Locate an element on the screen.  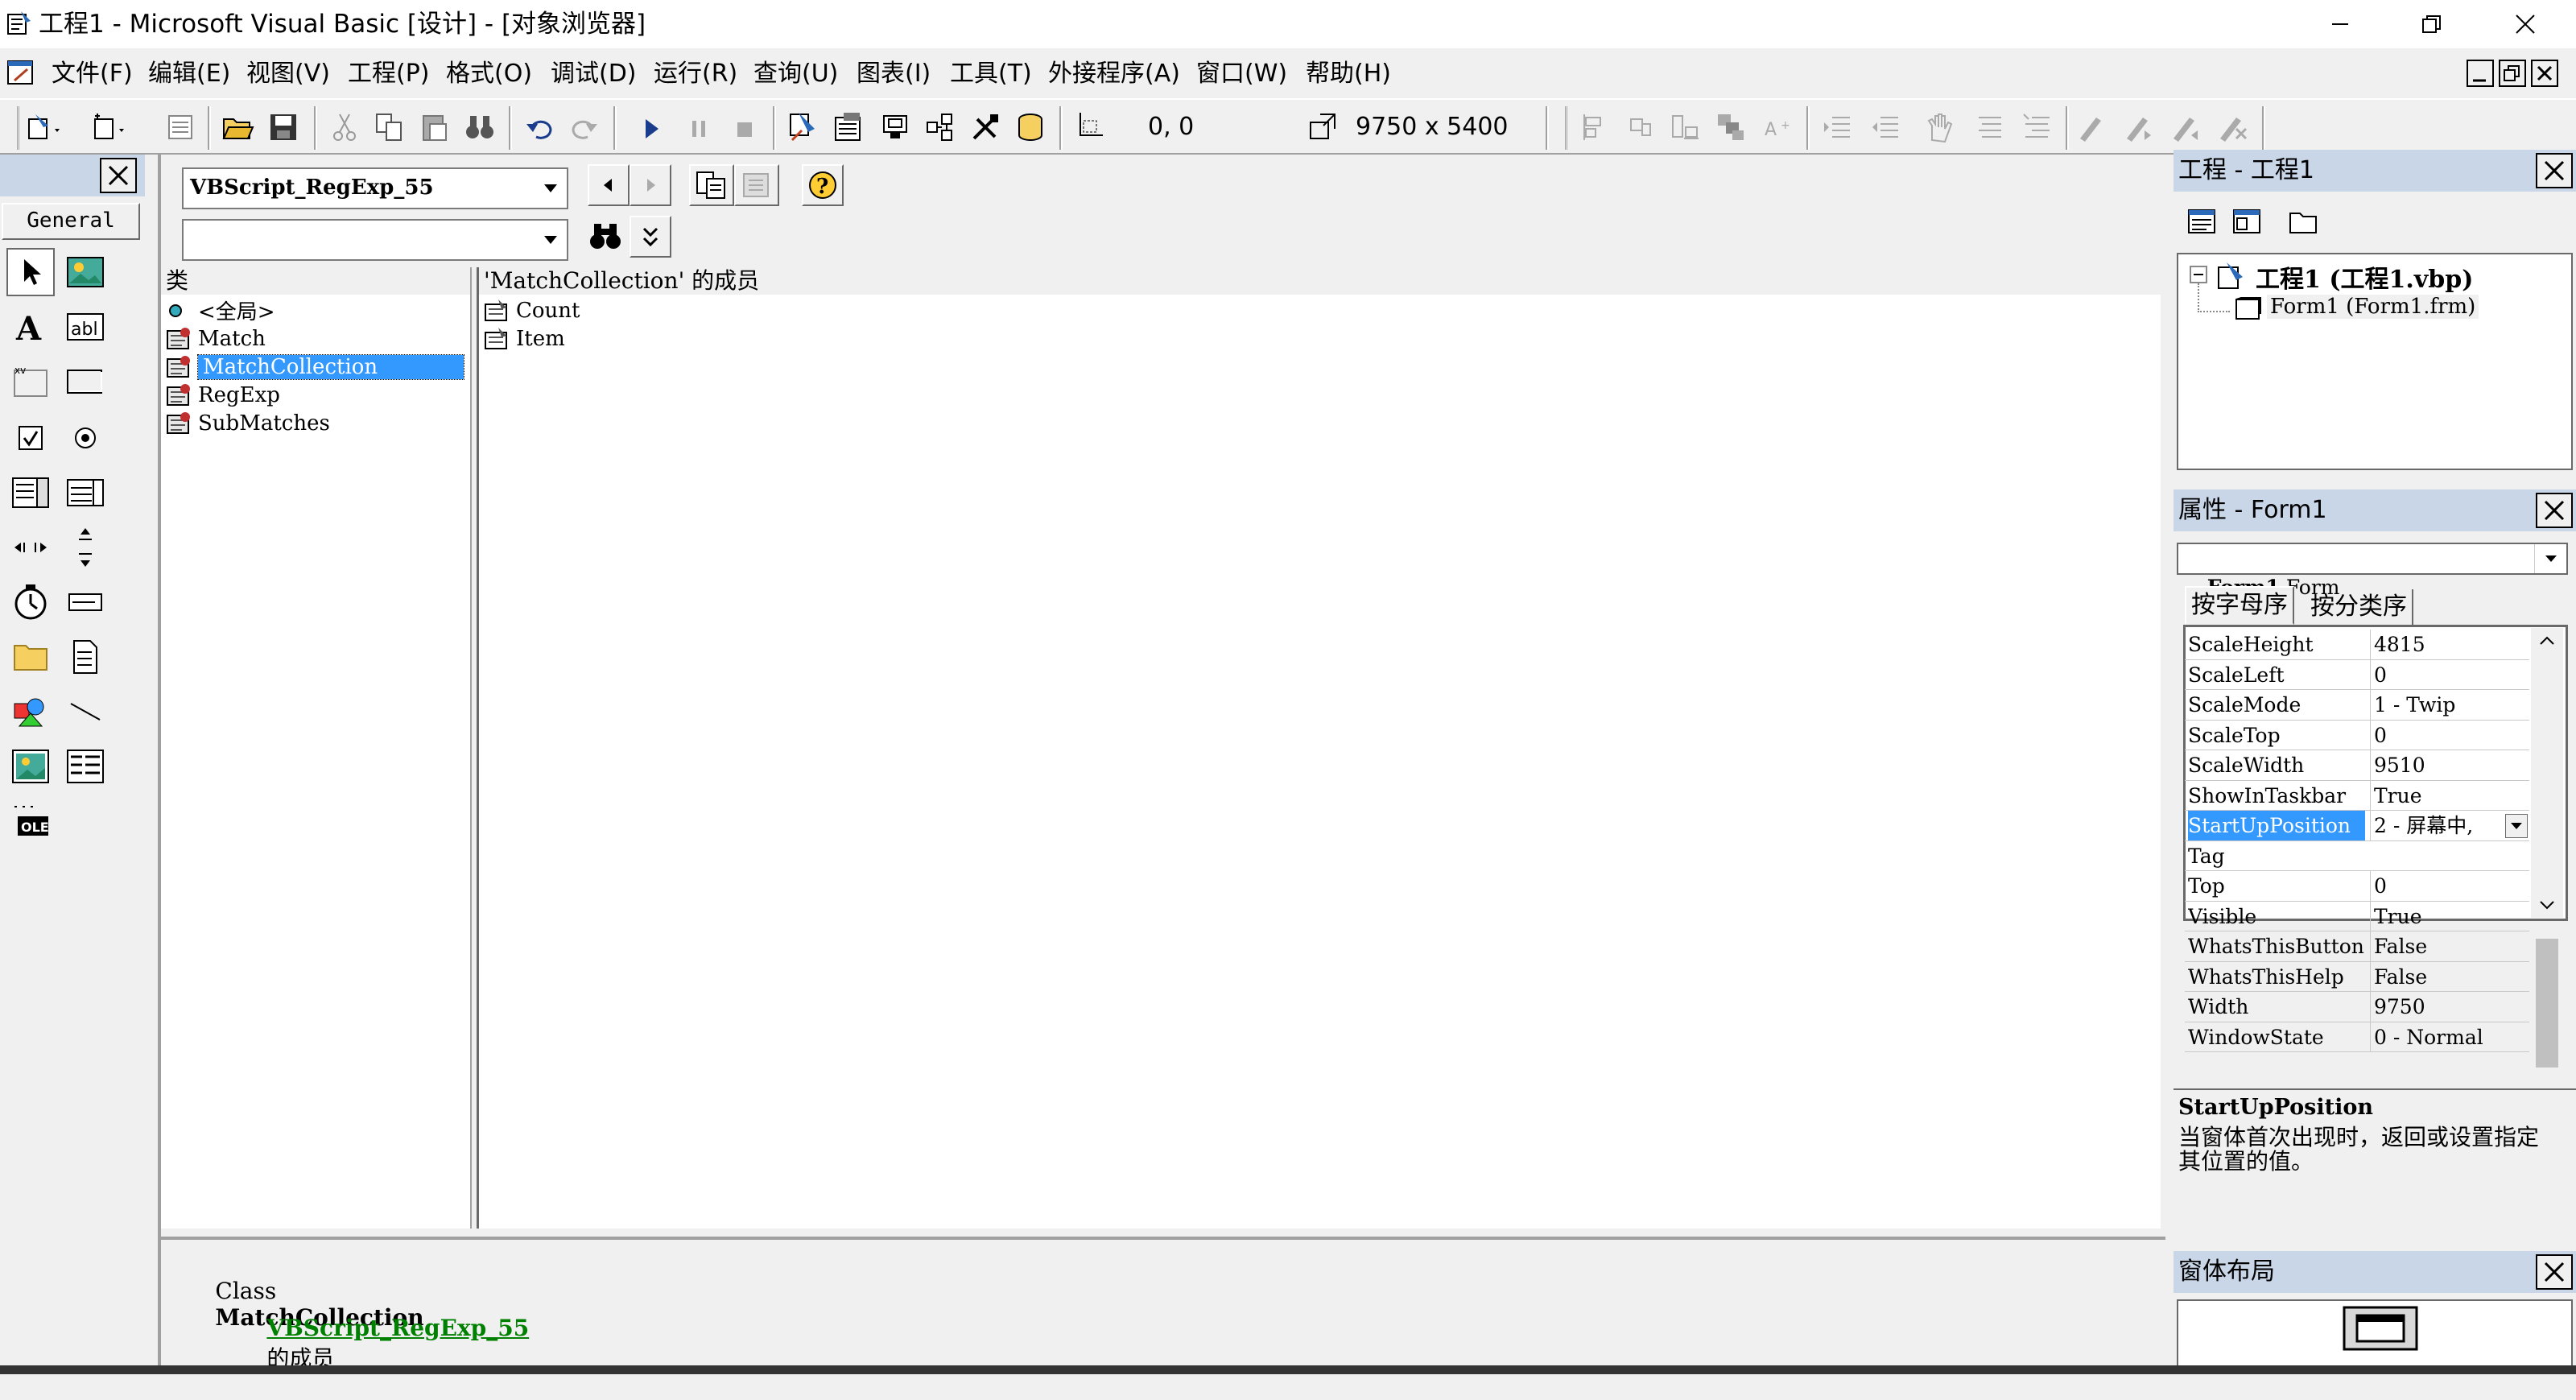
drivelistbox-tool is located at coordinates (85, 602).